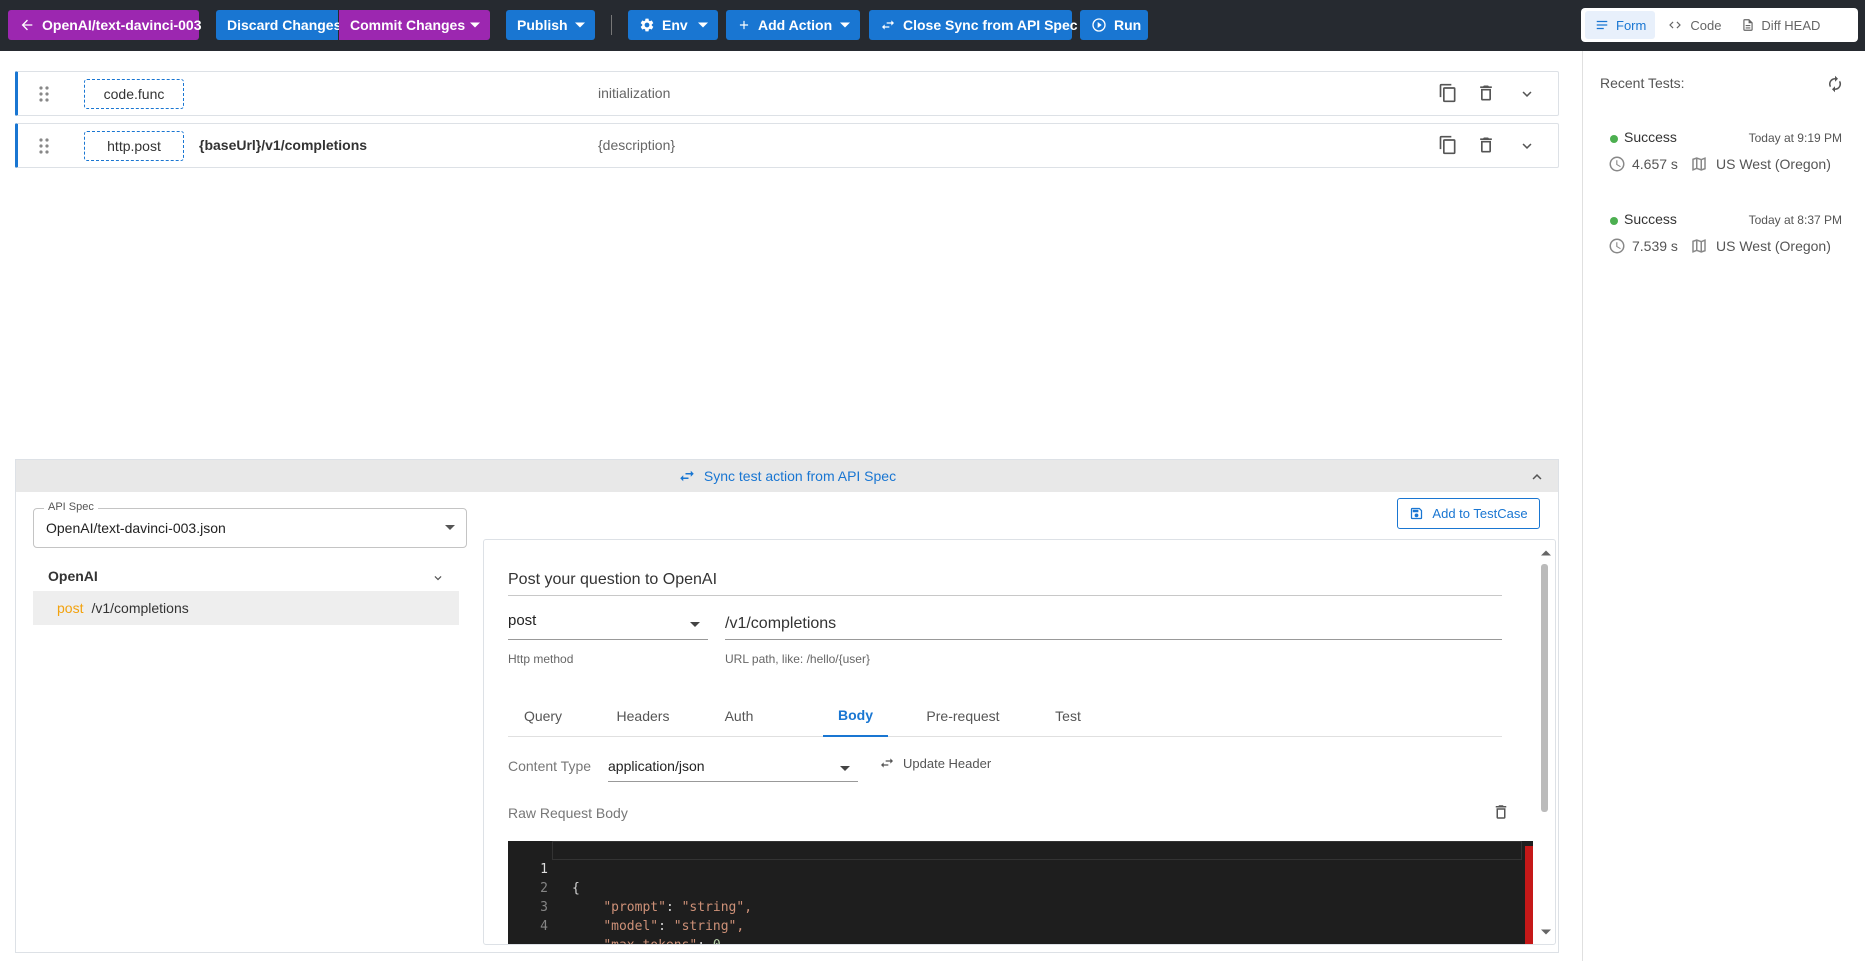 Image resolution: width=1865 pixels, height=961 pixels. Describe the element at coordinates (1617, 164) in the screenshot. I see `clock-icon` at that location.